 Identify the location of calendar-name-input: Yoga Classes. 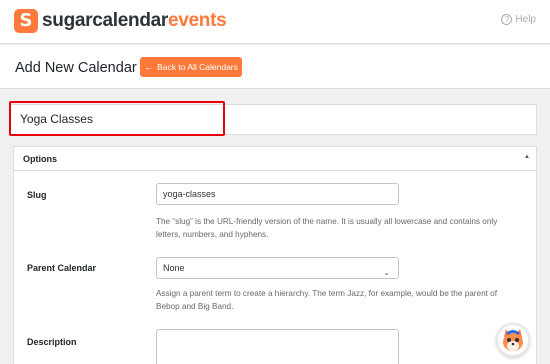
(273, 119).